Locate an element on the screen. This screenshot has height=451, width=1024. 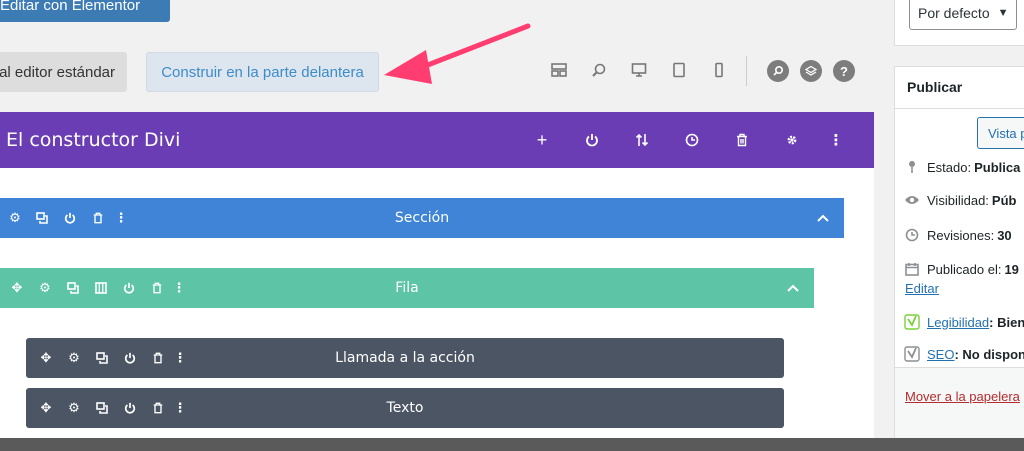
layers-icon is located at coordinates (811, 71).